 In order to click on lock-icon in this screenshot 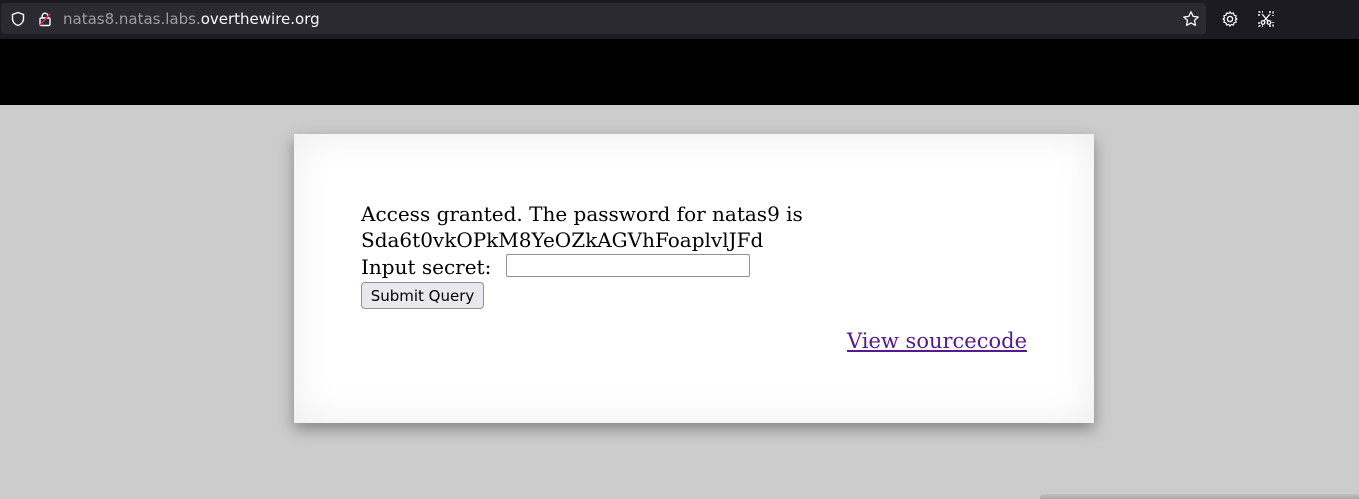, I will do `click(45, 19)`.